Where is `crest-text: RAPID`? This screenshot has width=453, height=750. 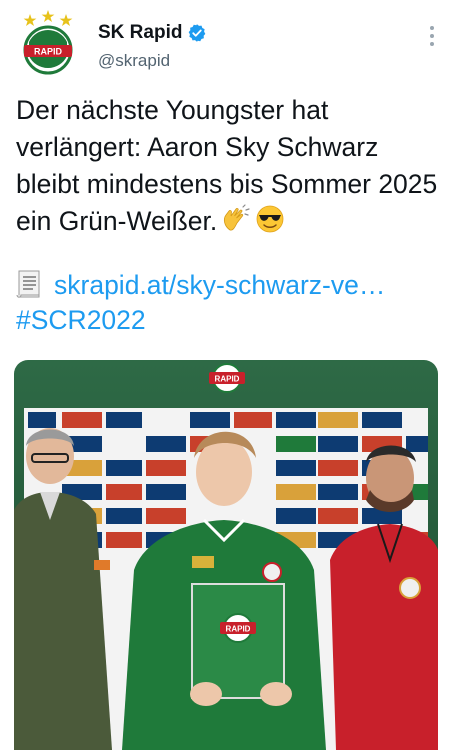
crest-text: RAPID is located at coordinates (48, 52).